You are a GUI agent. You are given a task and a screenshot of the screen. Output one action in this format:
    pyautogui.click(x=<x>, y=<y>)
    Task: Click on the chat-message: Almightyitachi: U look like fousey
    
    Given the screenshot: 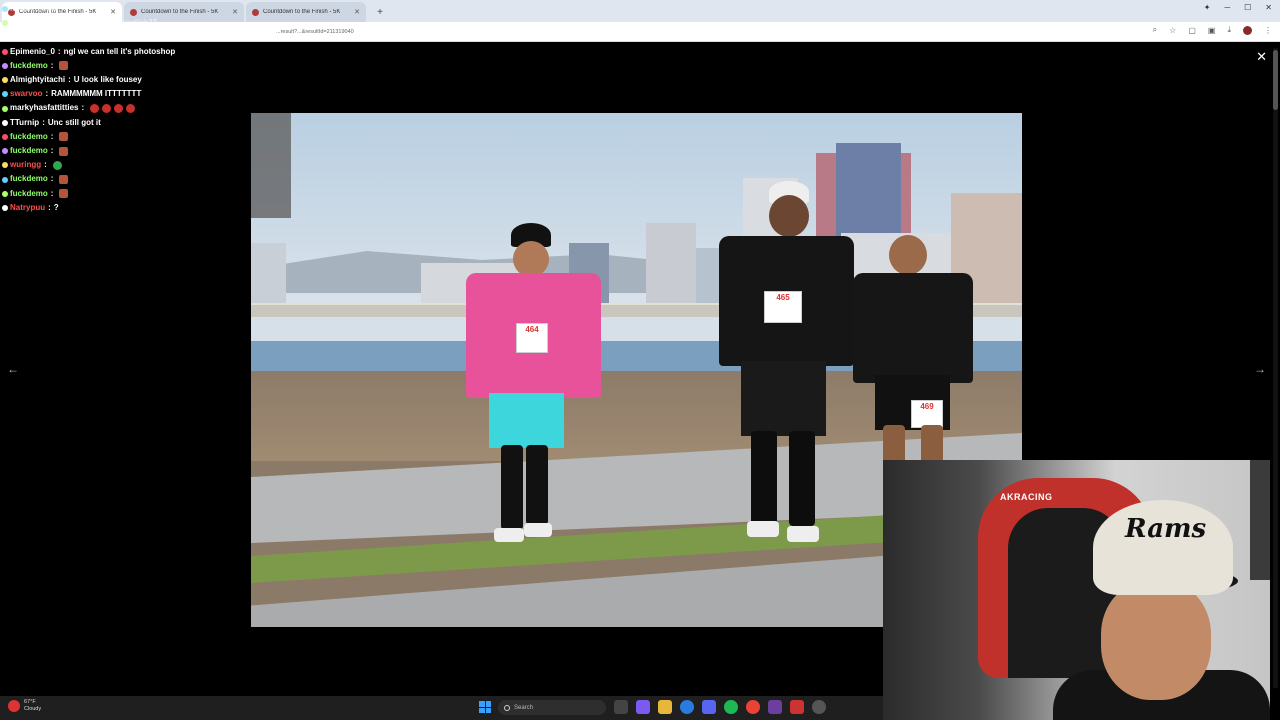 What is the action you would take?
    pyautogui.click(x=127, y=80)
    